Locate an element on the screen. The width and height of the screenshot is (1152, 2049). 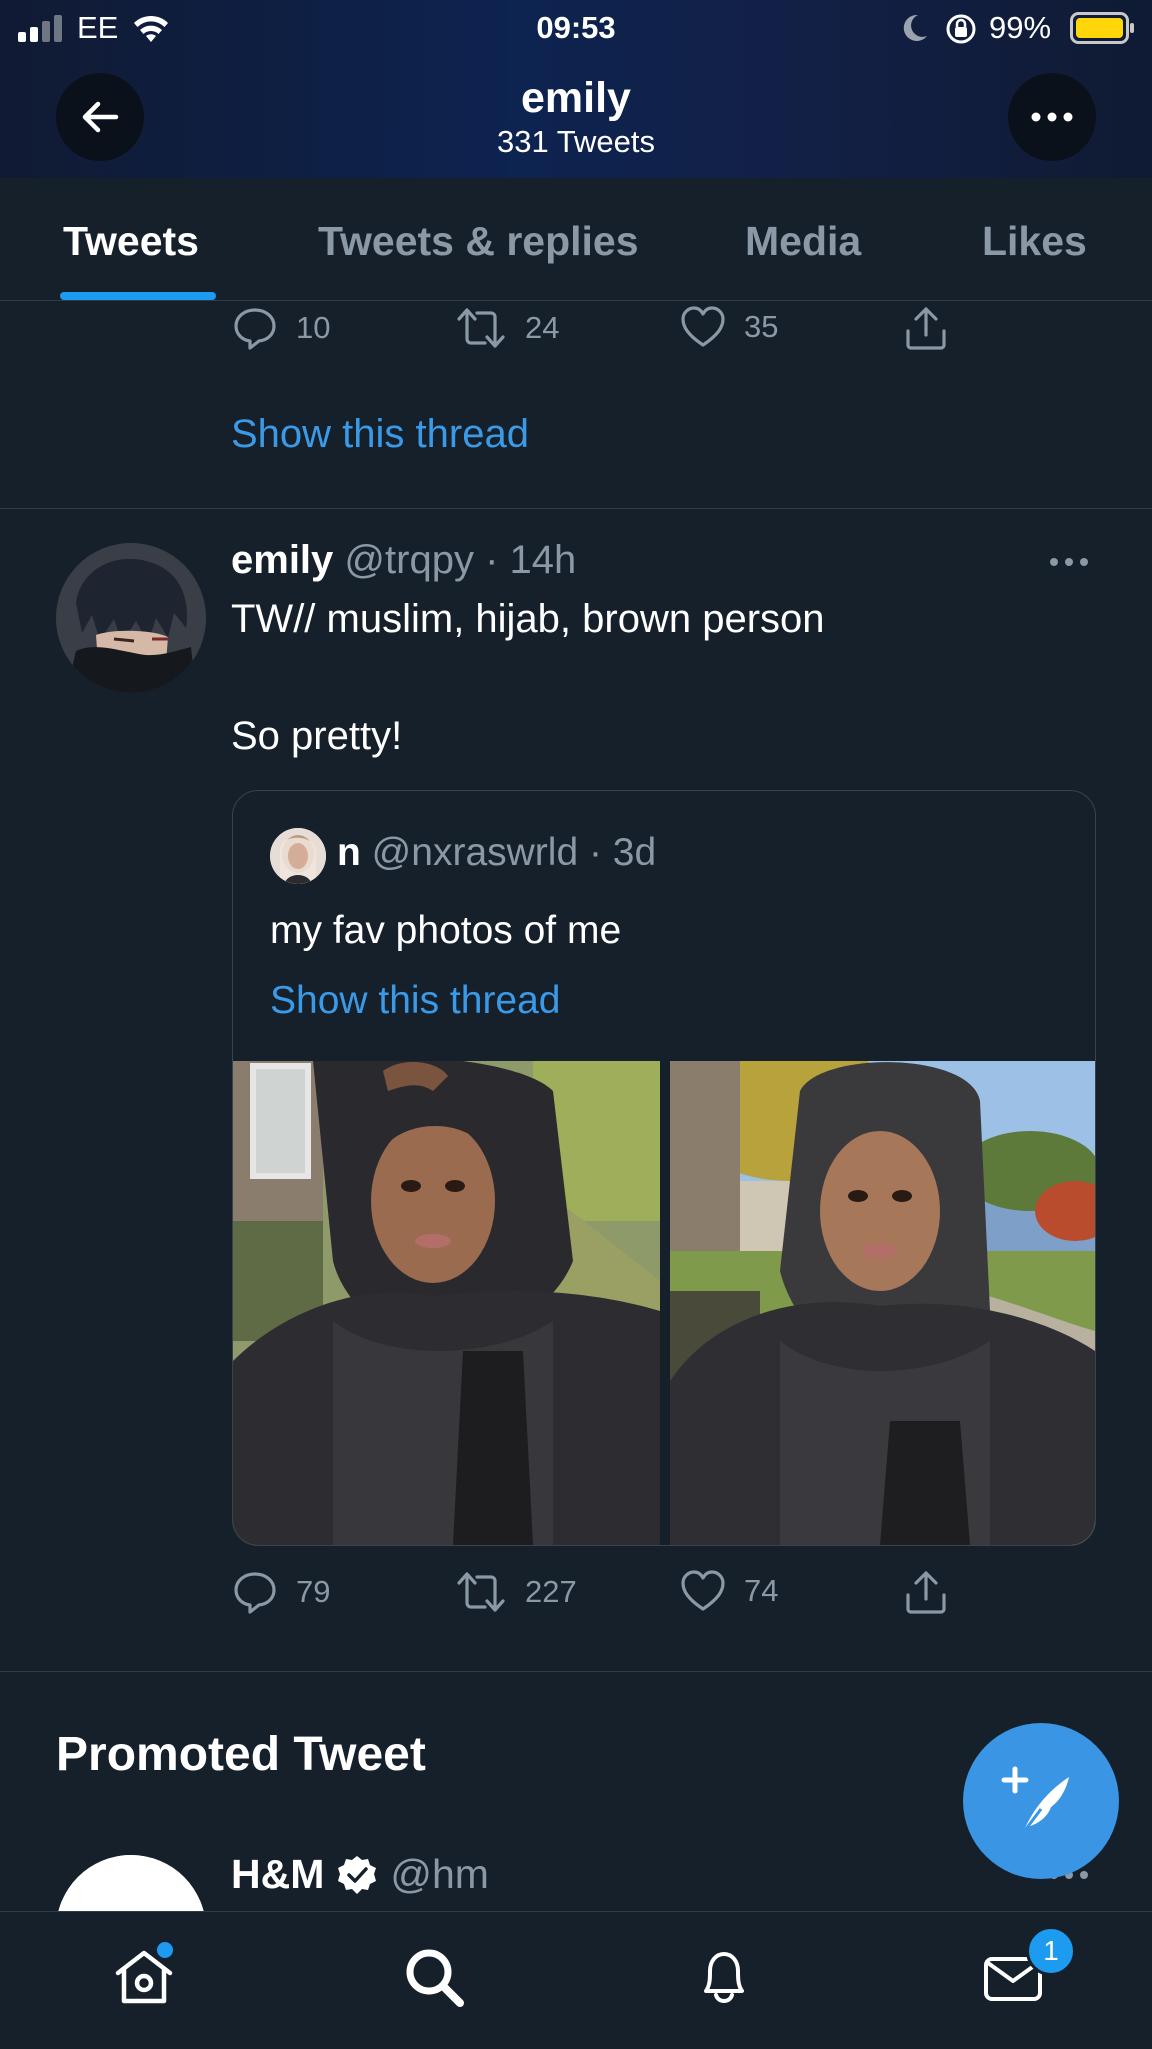
more-horizontal-icon is located at coordinates (1069, 562).